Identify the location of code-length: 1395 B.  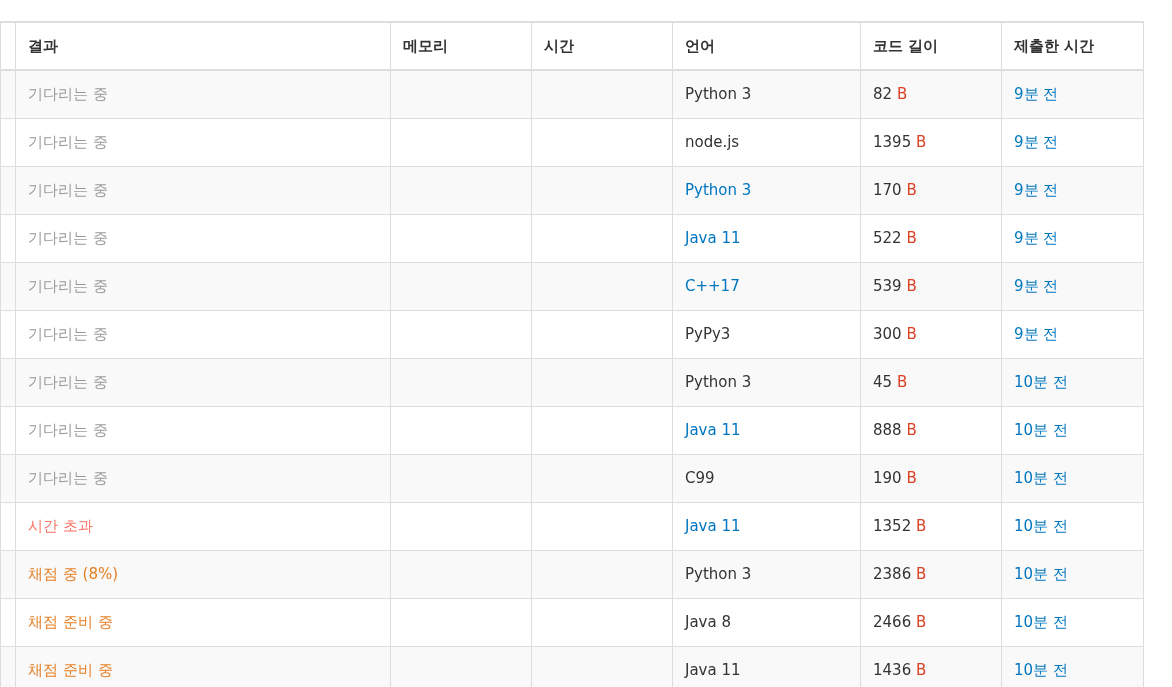
(900, 142).